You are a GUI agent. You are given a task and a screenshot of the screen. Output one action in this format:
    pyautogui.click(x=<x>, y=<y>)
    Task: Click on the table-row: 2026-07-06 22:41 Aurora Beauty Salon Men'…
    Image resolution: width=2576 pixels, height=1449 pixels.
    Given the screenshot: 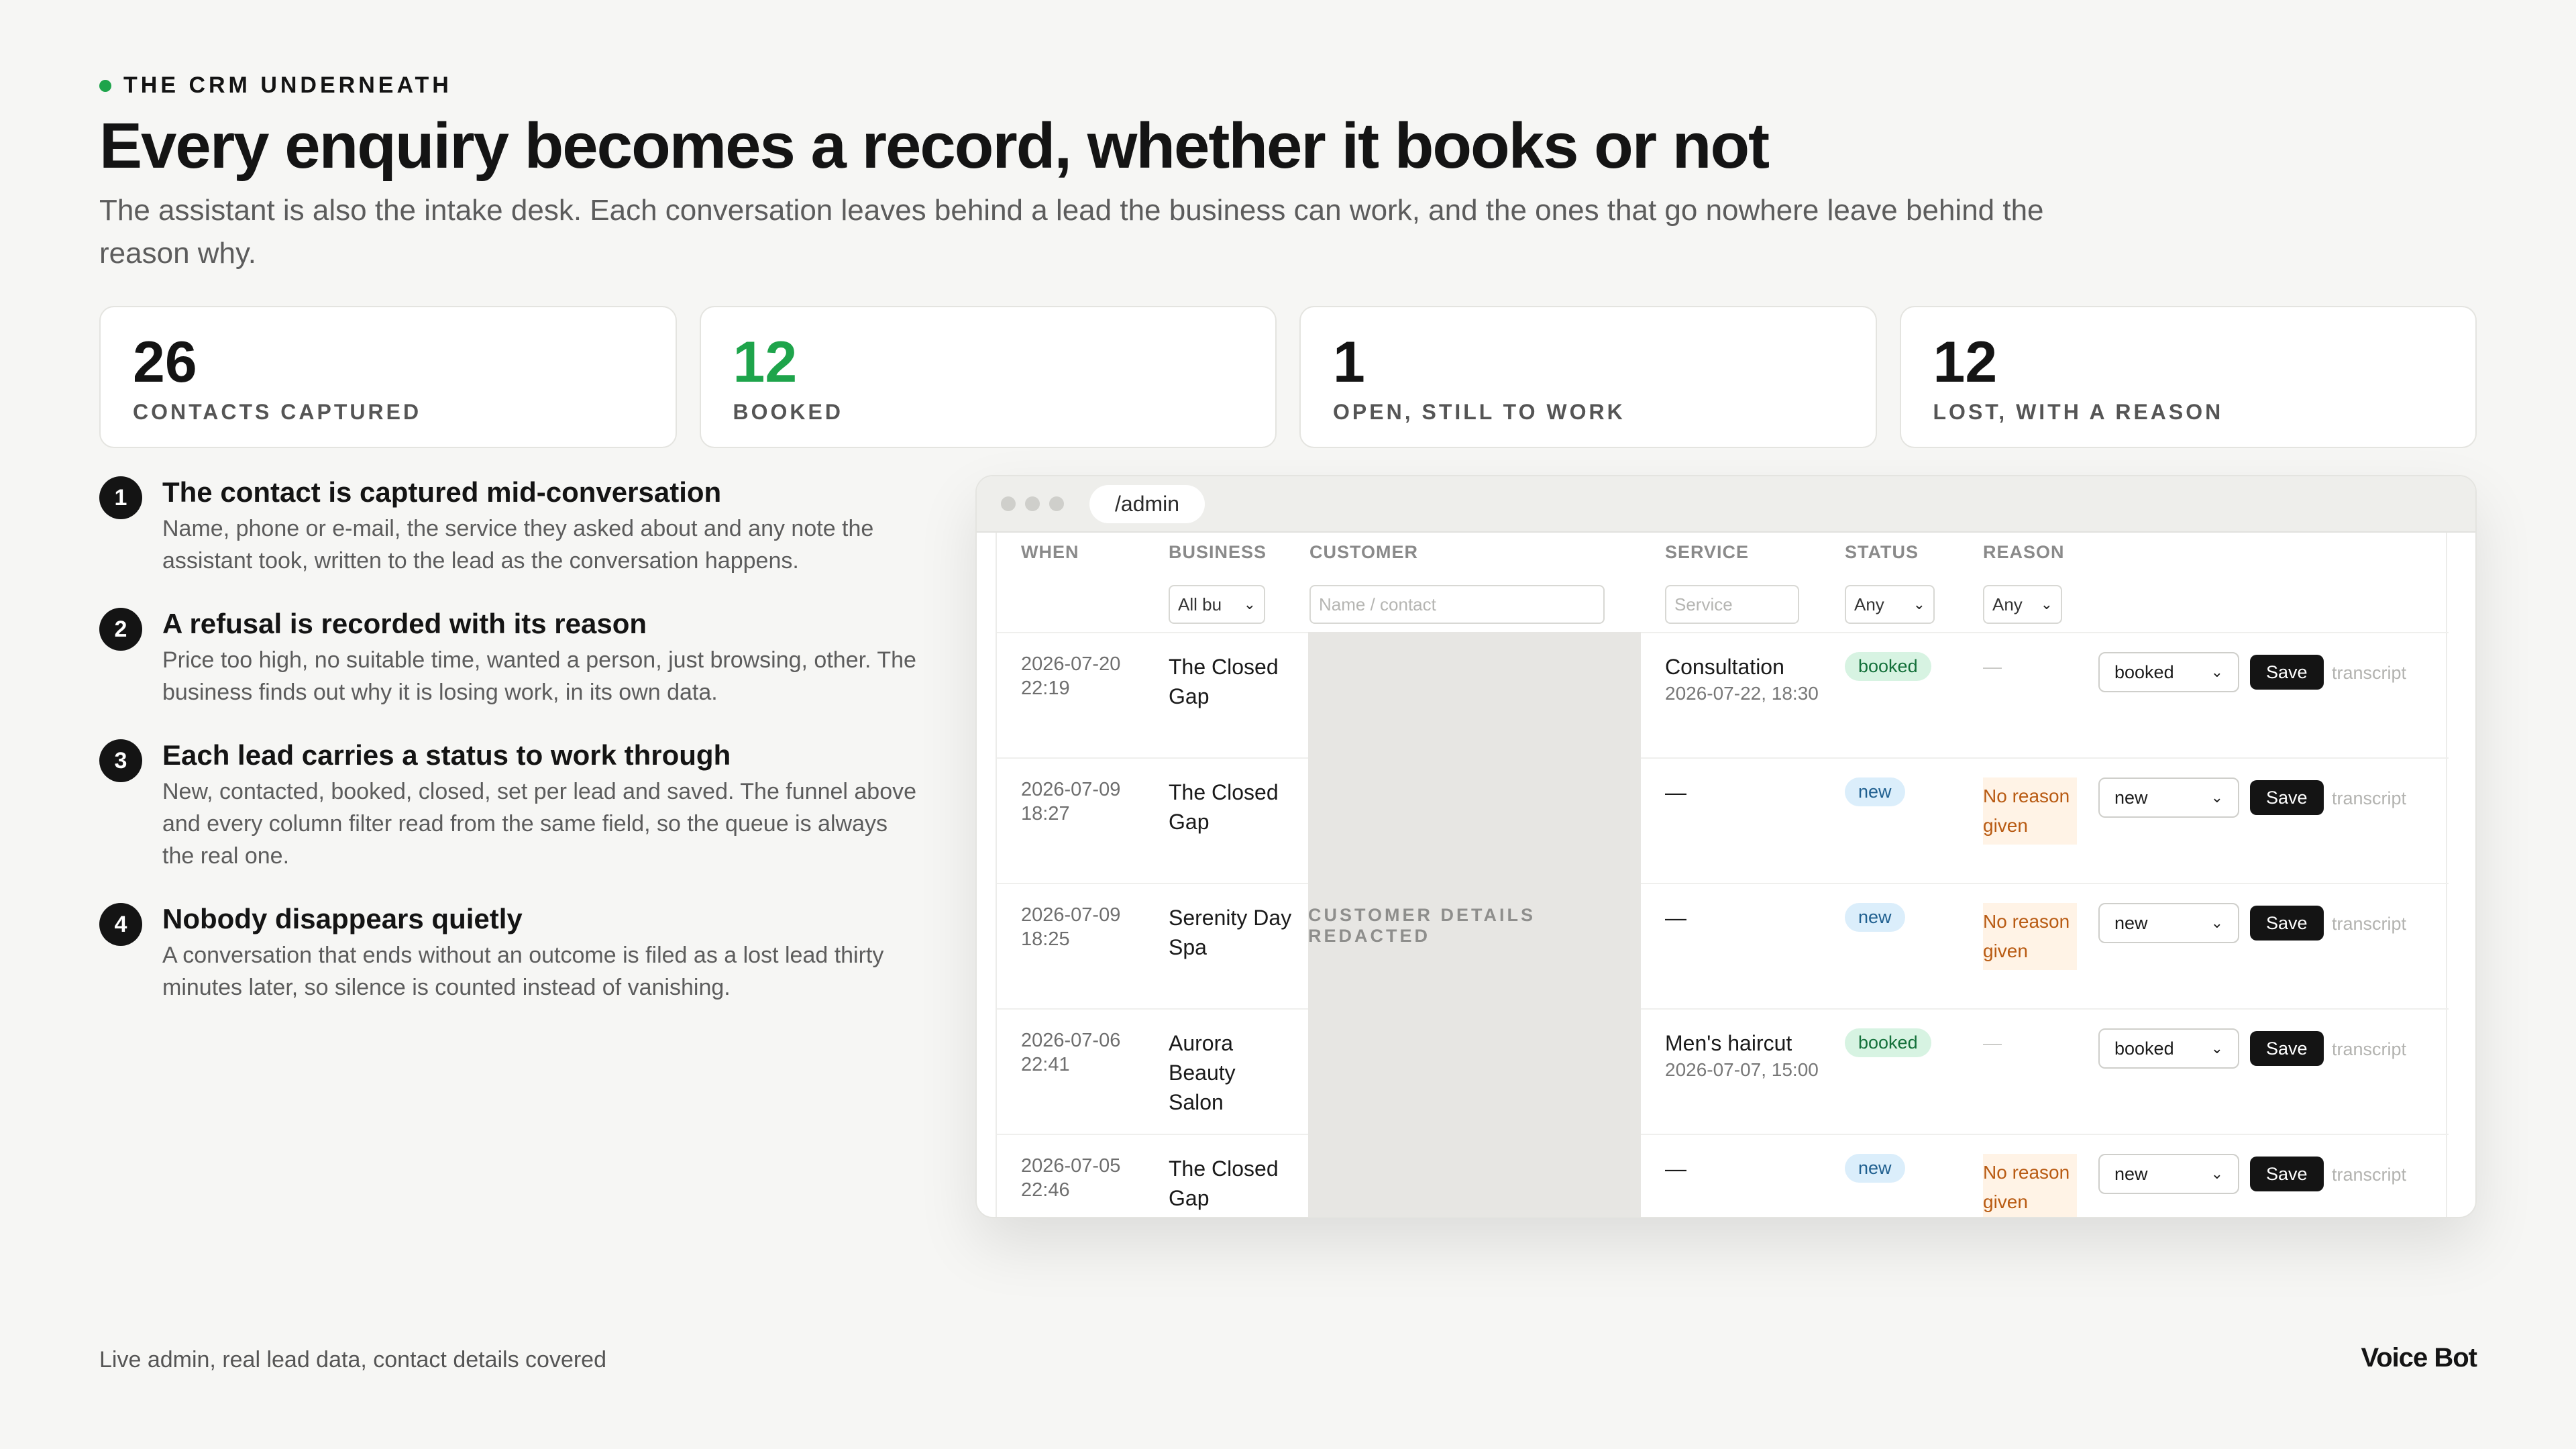 What is the action you would take?
    pyautogui.click(x=1723, y=1071)
    